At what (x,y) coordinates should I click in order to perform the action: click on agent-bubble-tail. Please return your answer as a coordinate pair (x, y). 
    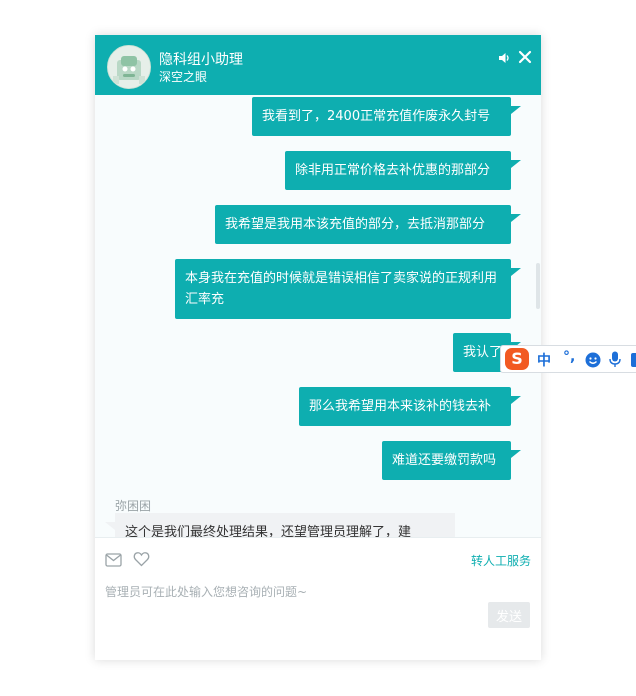
    Looking at the image, I should click on (110, 526).